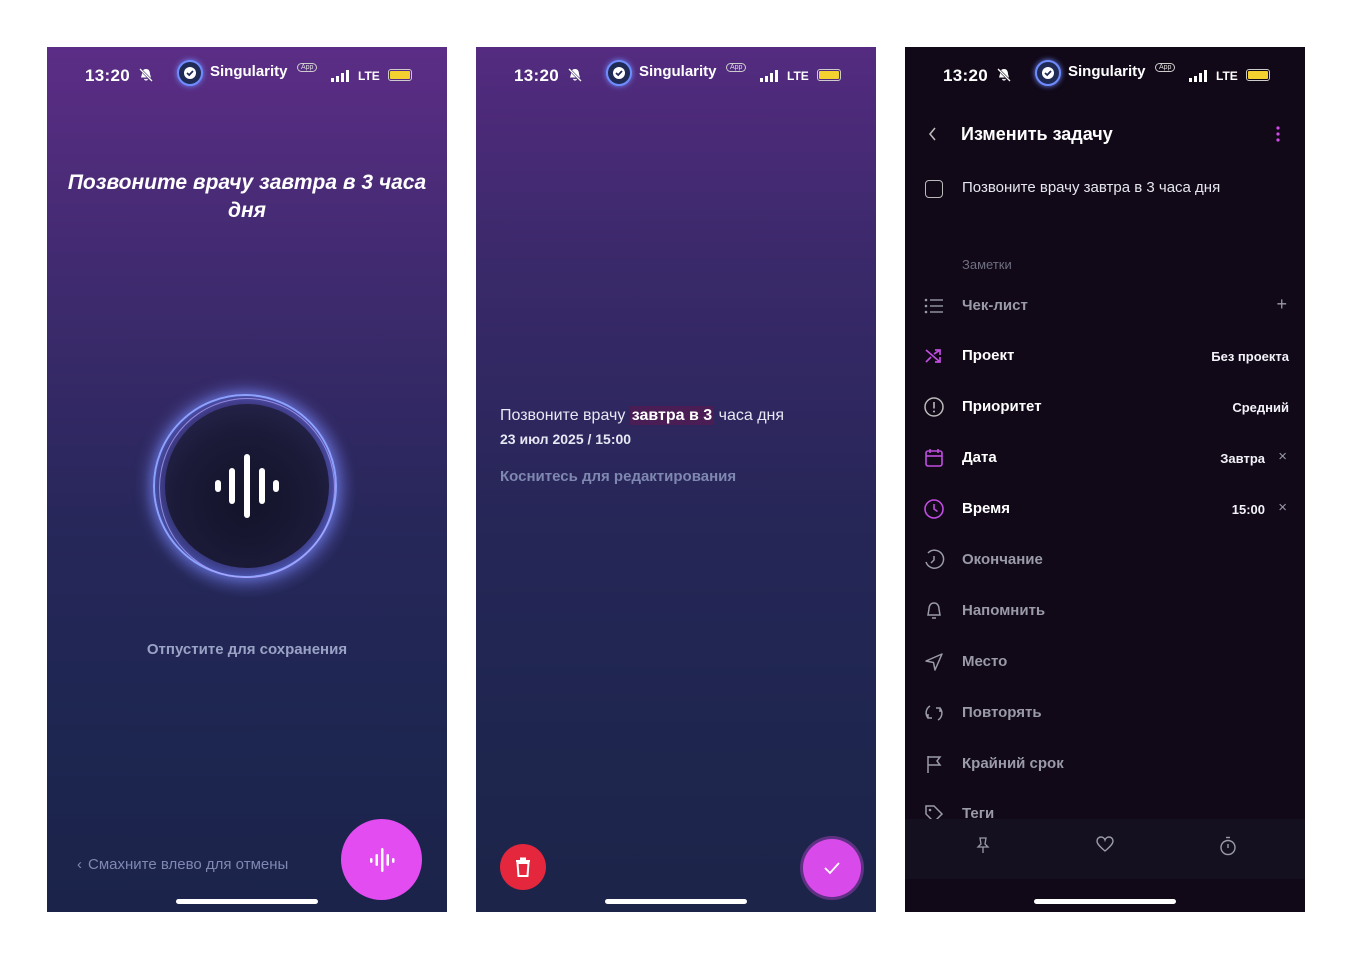 The height and width of the screenshot is (959, 1352). Describe the element at coordinates (749, 415) in the screenshot. I see `task-text-suffix: часа дня` at that location.